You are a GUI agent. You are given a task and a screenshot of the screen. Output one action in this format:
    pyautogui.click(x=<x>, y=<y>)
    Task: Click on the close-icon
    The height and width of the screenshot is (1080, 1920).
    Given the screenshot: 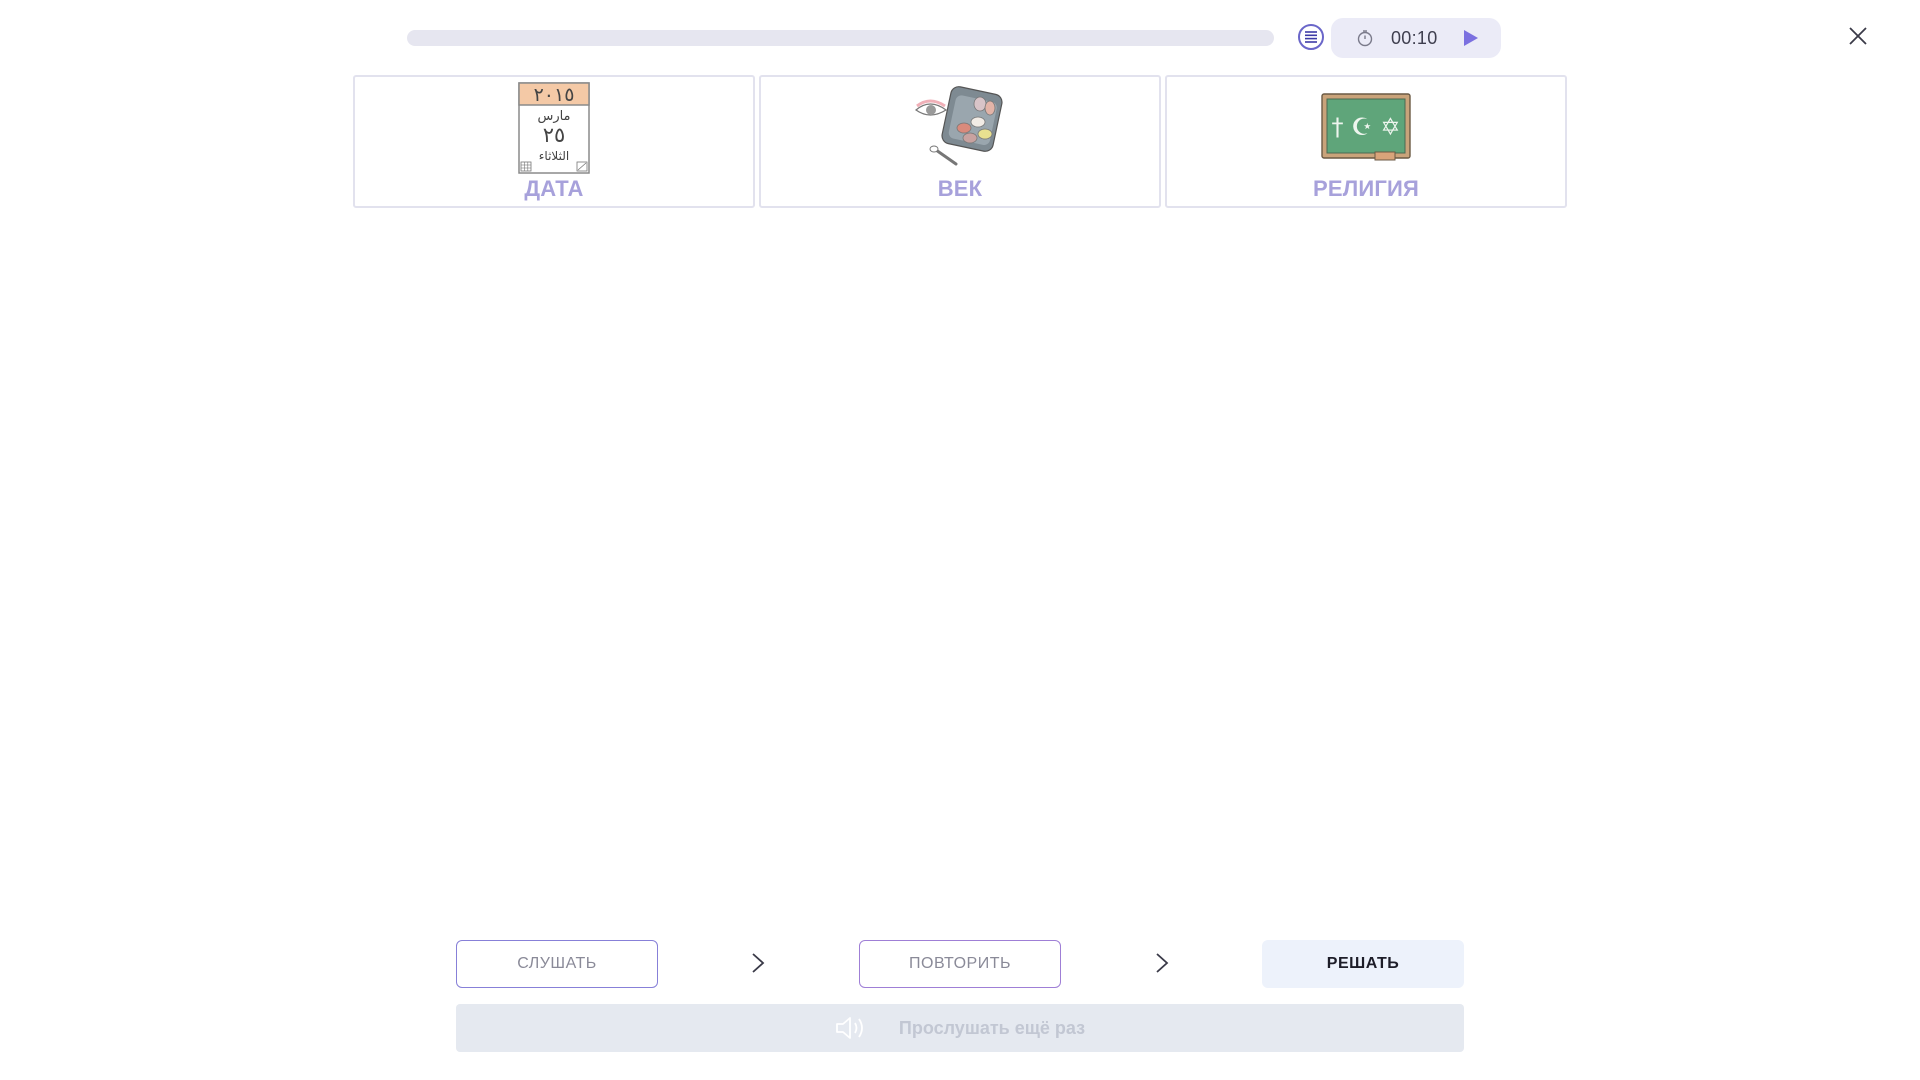 What is the action you would take?
    pyautogui.click(x=1858, y=36)
    